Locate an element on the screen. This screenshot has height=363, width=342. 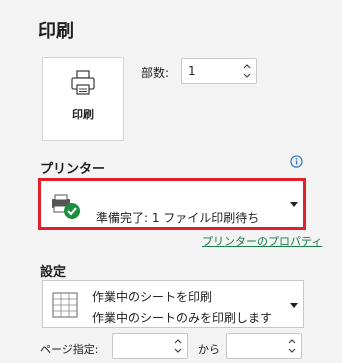
print-scope-dropdown: 作業中のシートを印刷 作業中のシートのみを印刷します is located at coordinates (173, 304).